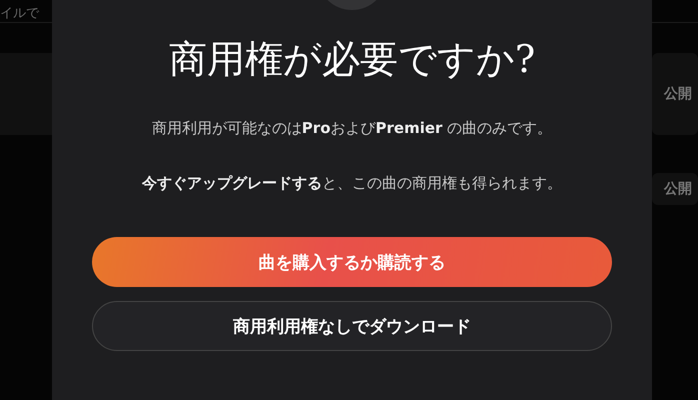 The width and height of the screenshot is (698, 400). What do you see at coordinates (352, 59) in the screenshot?
I see `dialog-title: 商用権が必要ですか?` at bounding box center [352, 59].